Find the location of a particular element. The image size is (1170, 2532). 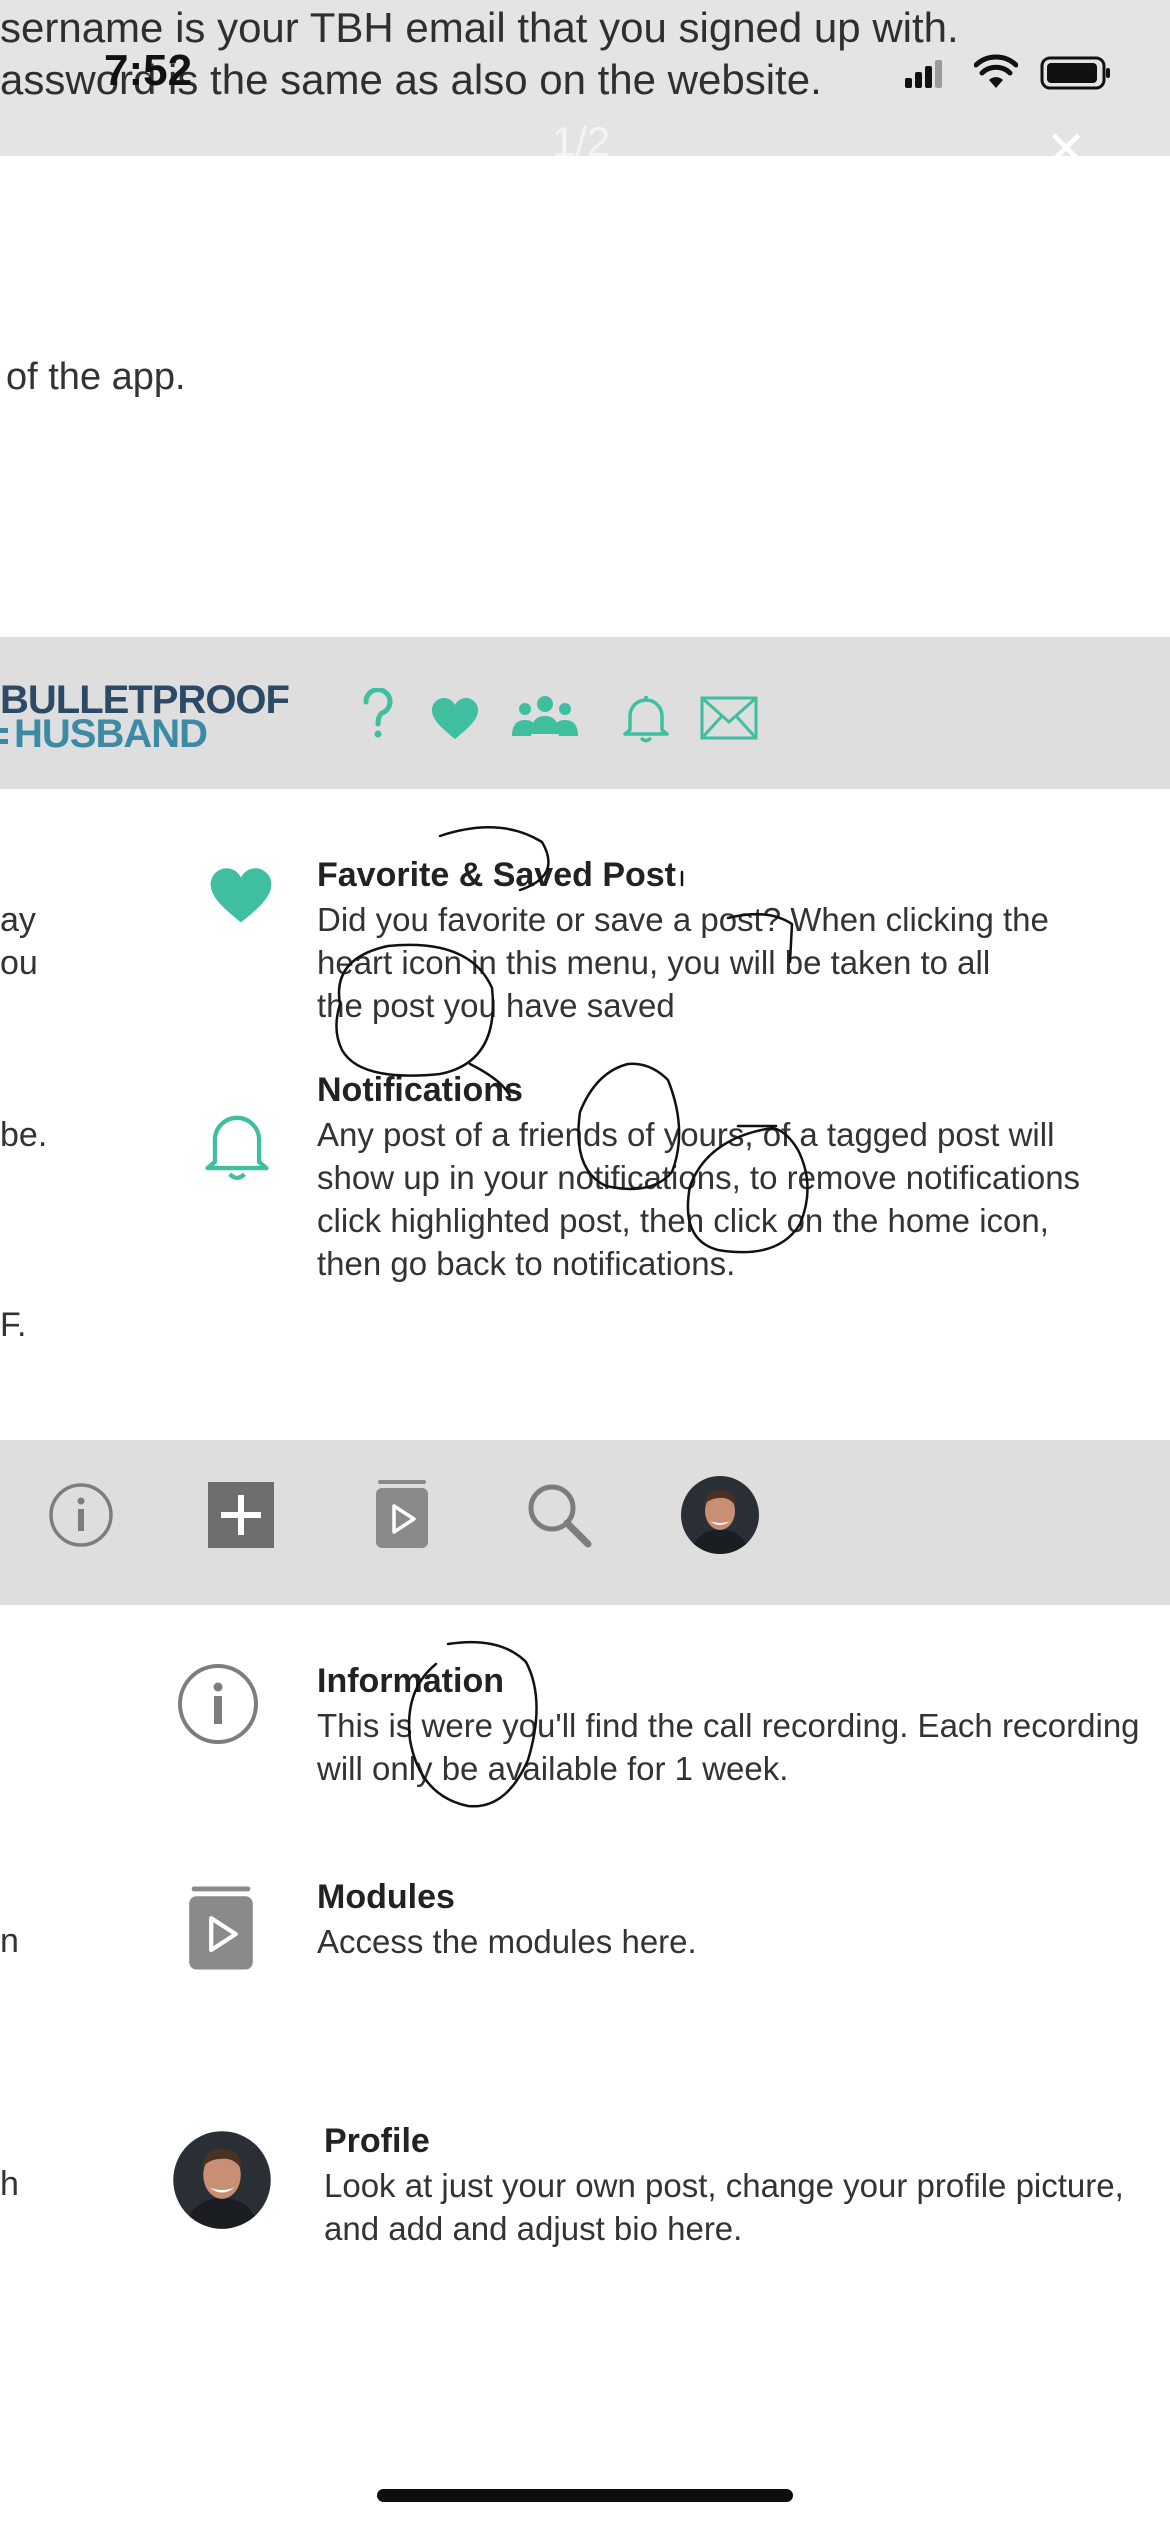

favorite-desc-line: the post you have saved is located at coordinates (496, 1005).